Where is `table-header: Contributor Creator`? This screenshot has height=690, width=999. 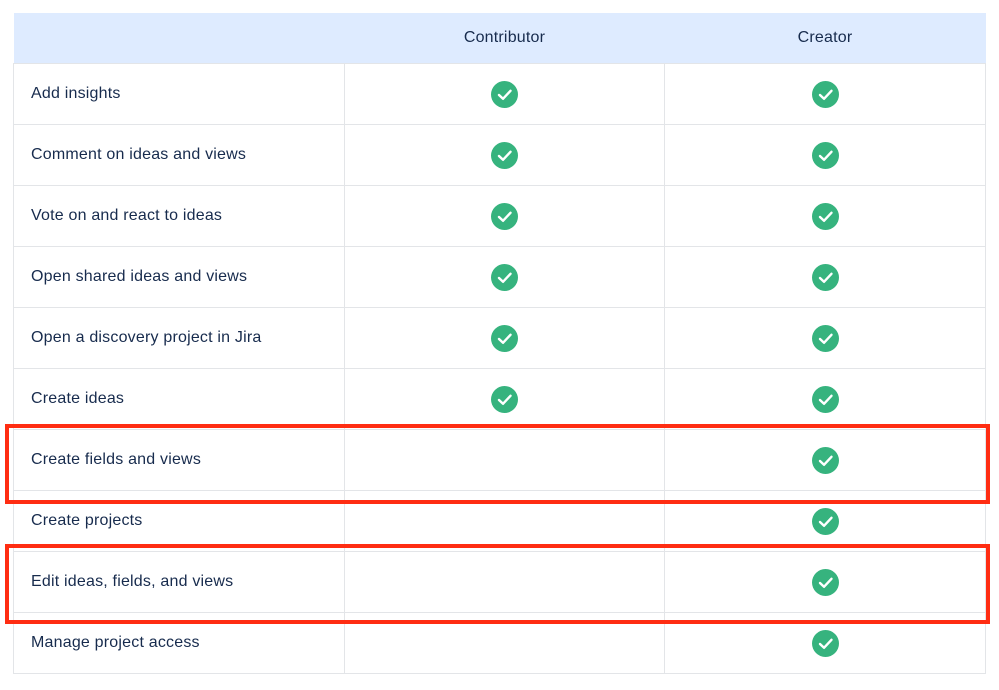 table-header: Contributor Creator is located at coordinates (499, 38).